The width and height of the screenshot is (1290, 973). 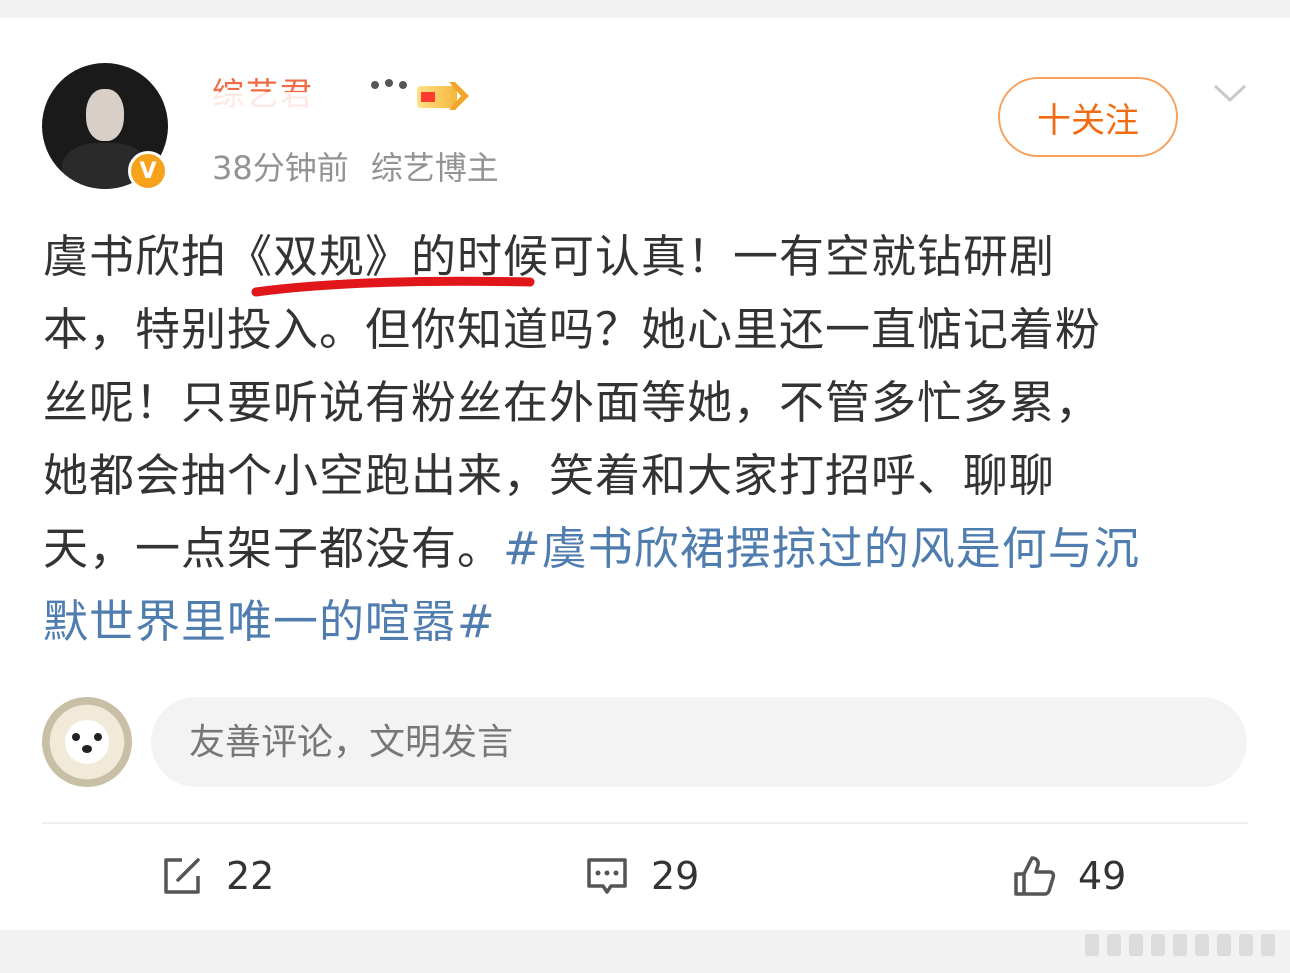 What do you see at coordinates (645, 9) in the screenshot?
I see `top-status-strip` at bounding box center [645, 9].